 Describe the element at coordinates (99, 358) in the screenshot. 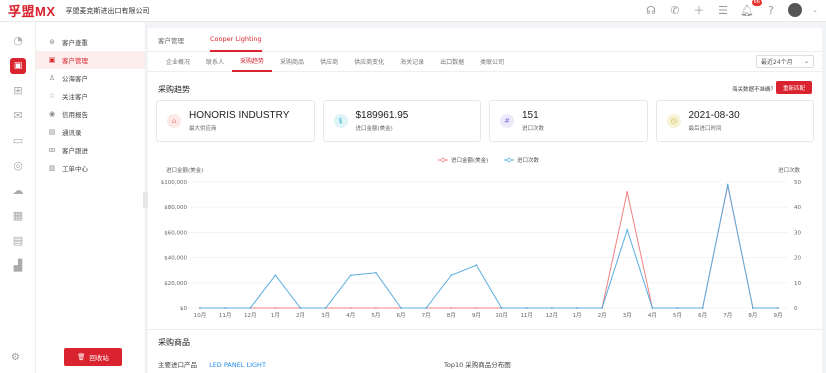

I see `recycle-bin-label: 回收站` at that location.